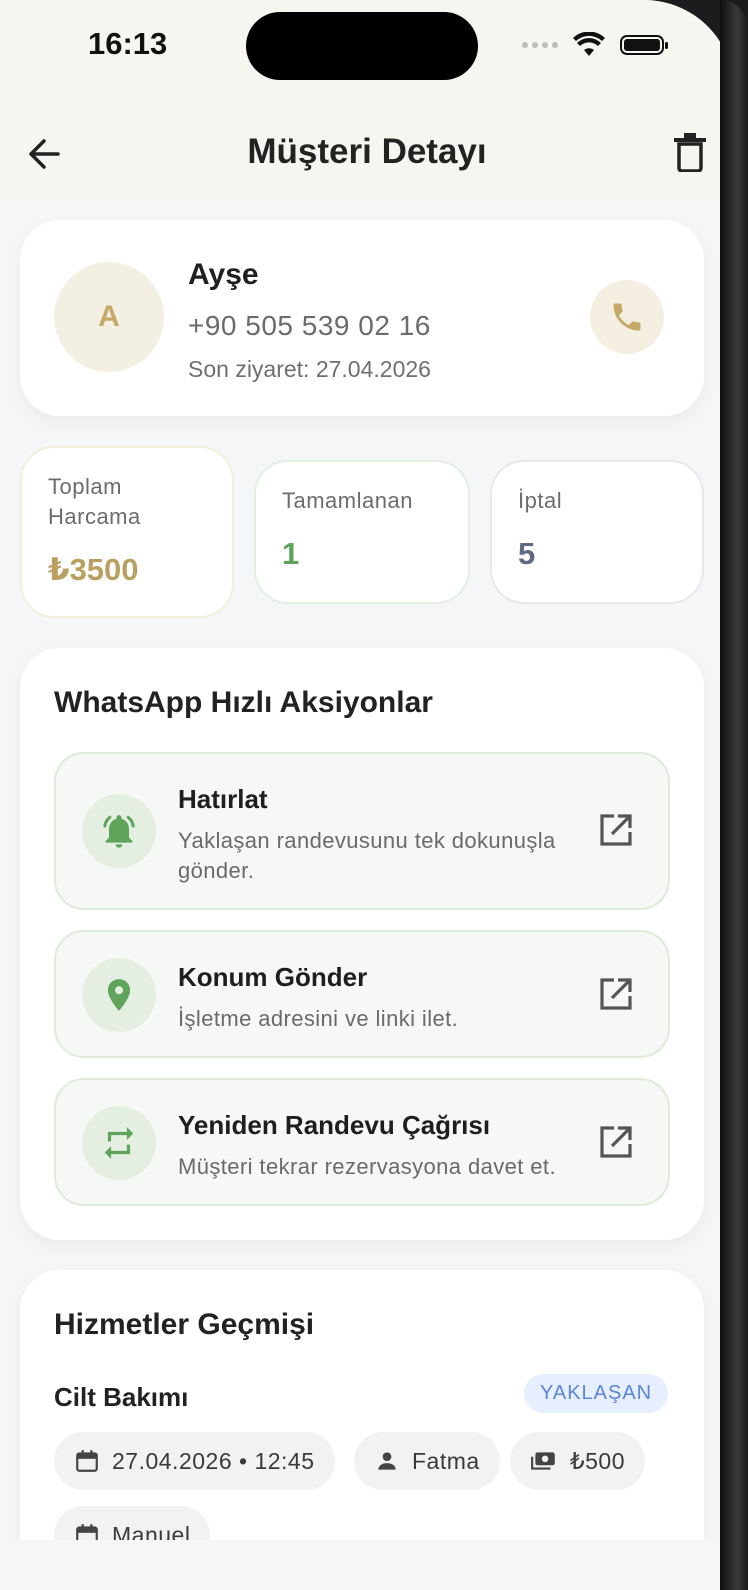 The width and height of the screenshot is (748, 1590). Describe the element at coordinates (334, 1125) in the screenshot. I see `action-title: Yeniden Randevu Çağrısı` at that location.